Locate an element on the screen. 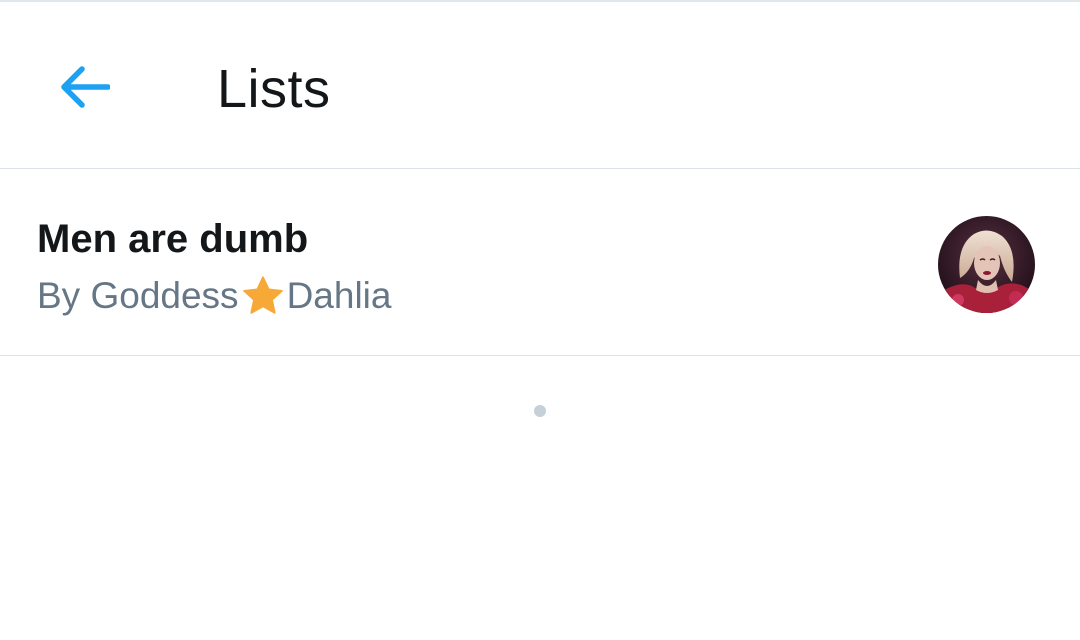 The width and height of the screenshot is (1080, 640). avatar-image is located at coordinates (986, 264).